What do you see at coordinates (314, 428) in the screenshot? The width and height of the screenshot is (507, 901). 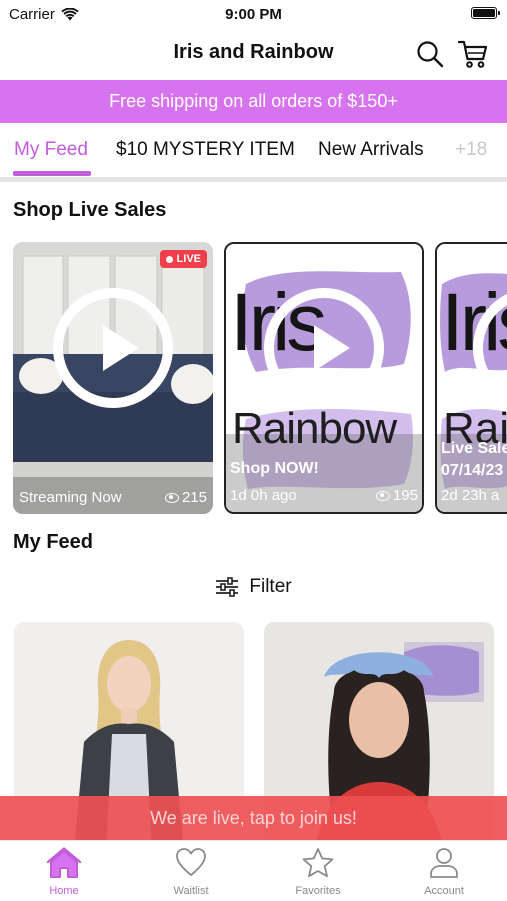 I see `brand-logo-bottom: Rainbow` at bounding box center [314, 428].